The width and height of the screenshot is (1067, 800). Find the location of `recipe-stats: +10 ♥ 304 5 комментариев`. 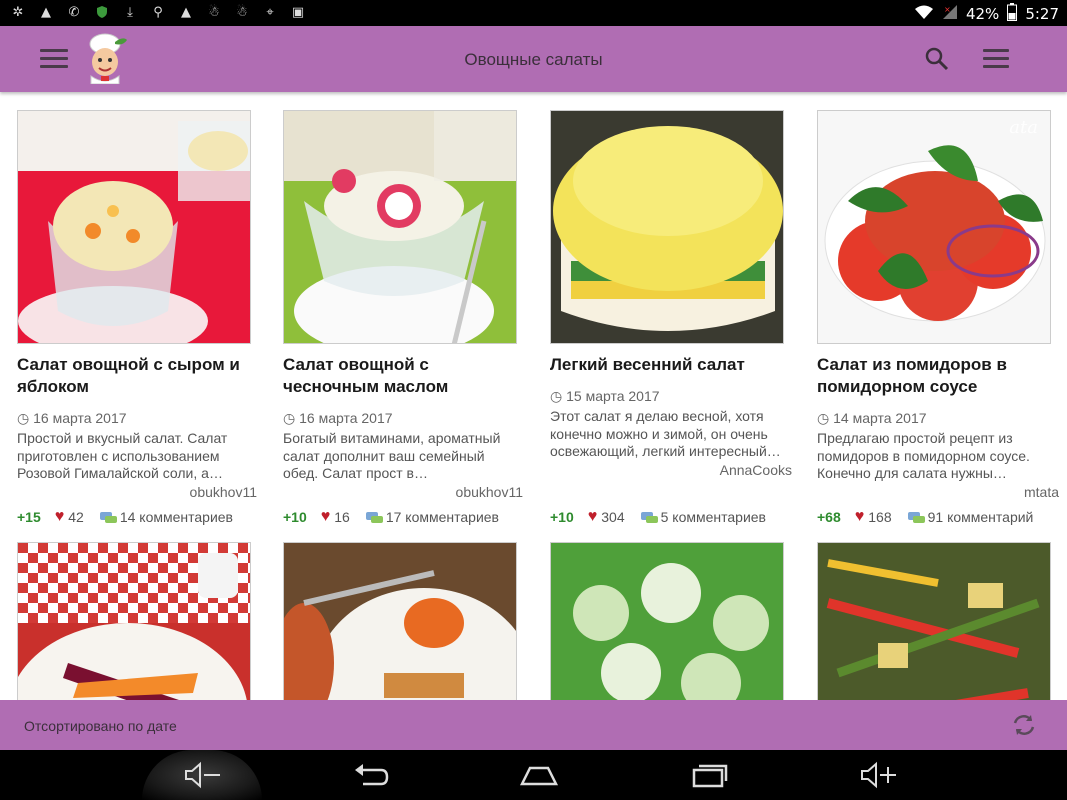

recipe-stats: +10 ♥ 304 5 комментариев is located at coordinates (675, 517).